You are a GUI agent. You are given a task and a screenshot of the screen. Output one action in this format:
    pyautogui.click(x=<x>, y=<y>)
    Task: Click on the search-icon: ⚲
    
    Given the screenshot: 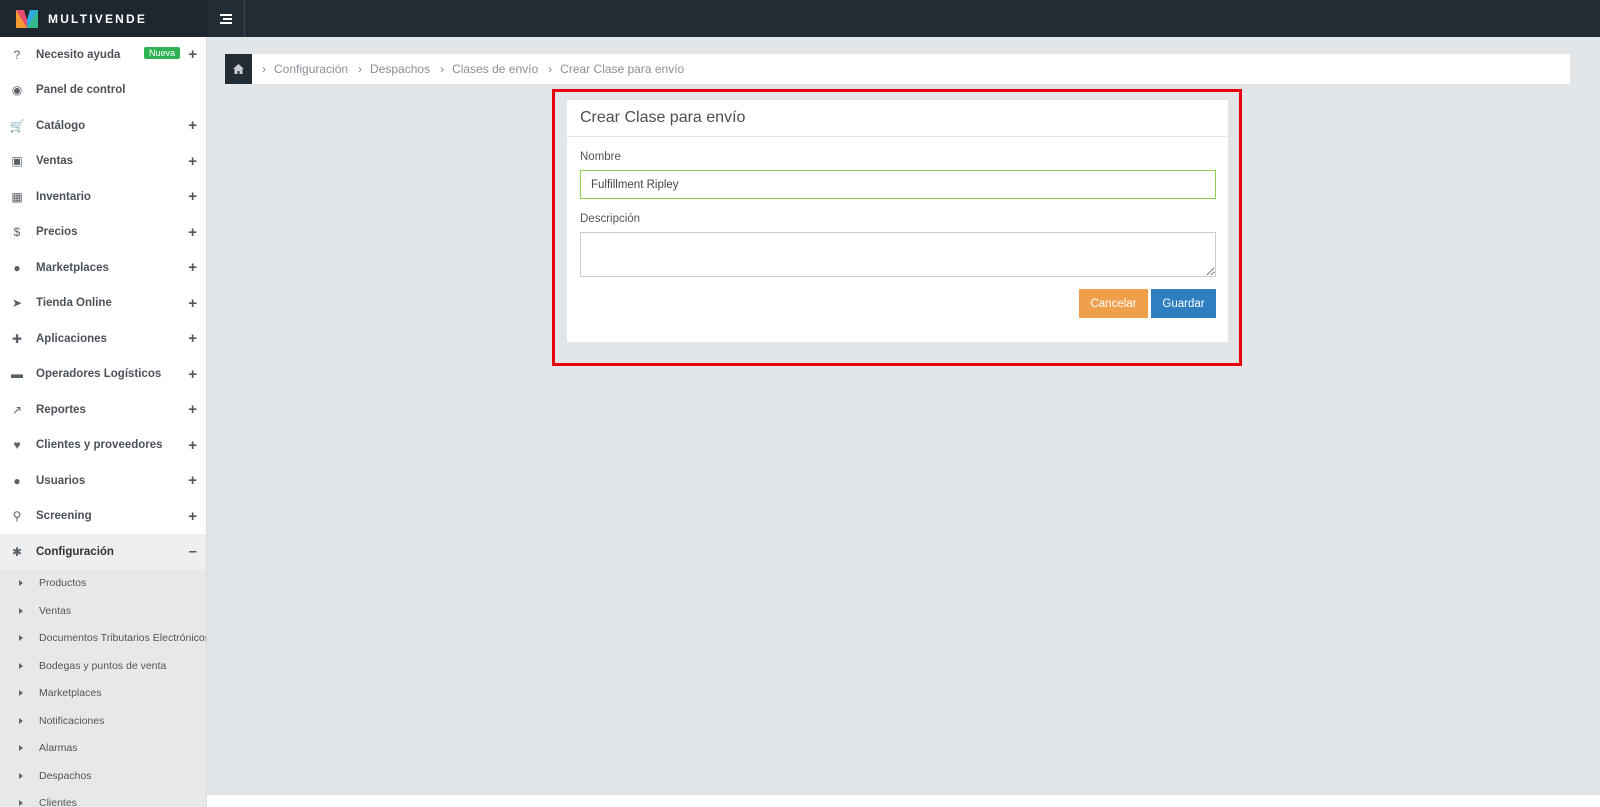 What is the action you would take?
    pyautogui.click(x=17, y=516)
    